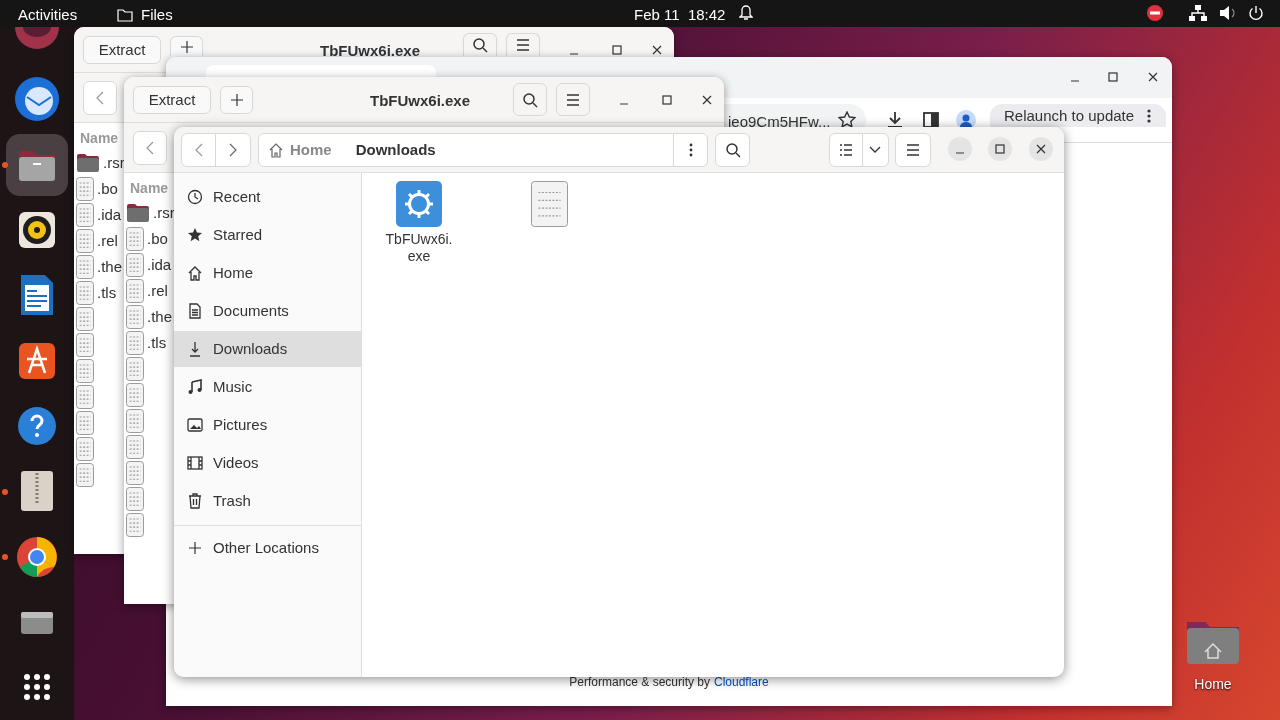  What do you see at coordinates (1155, 13) in the screenshot?
I see `do-not-disturb-icon` at bounding box center [1155, 13].